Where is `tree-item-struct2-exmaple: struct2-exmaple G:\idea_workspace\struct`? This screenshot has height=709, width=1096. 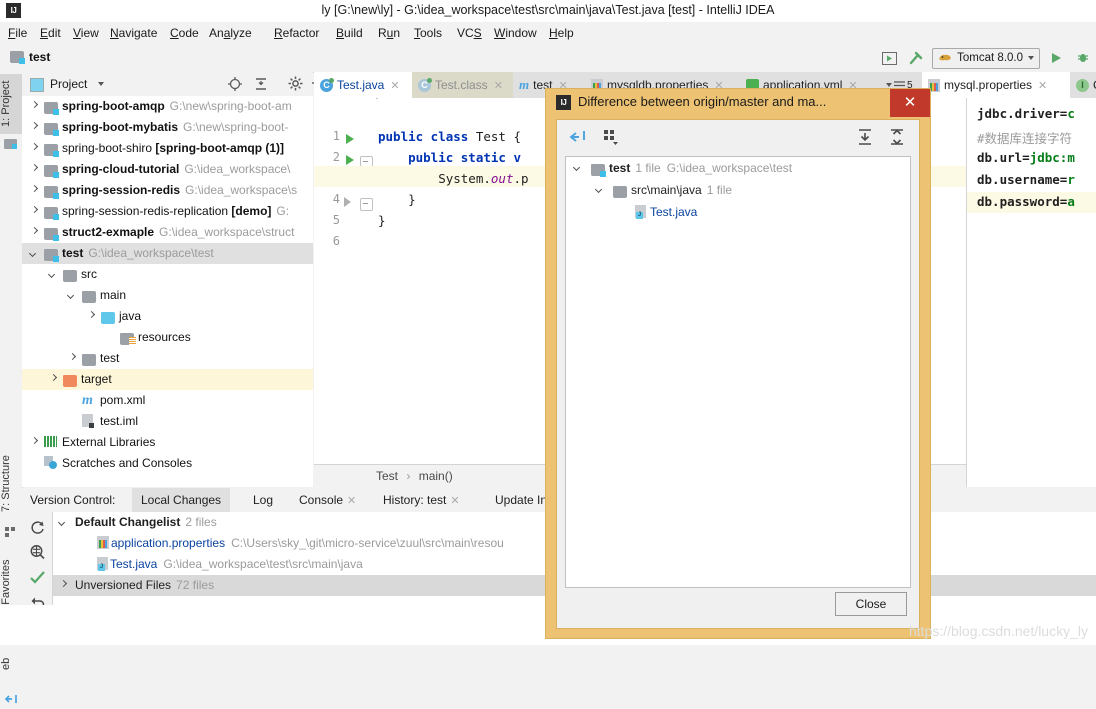
tree-item-struct2-exmaple: struct2-exmaple G:\idea_workspace\struct is located at coordinates (167, 232).